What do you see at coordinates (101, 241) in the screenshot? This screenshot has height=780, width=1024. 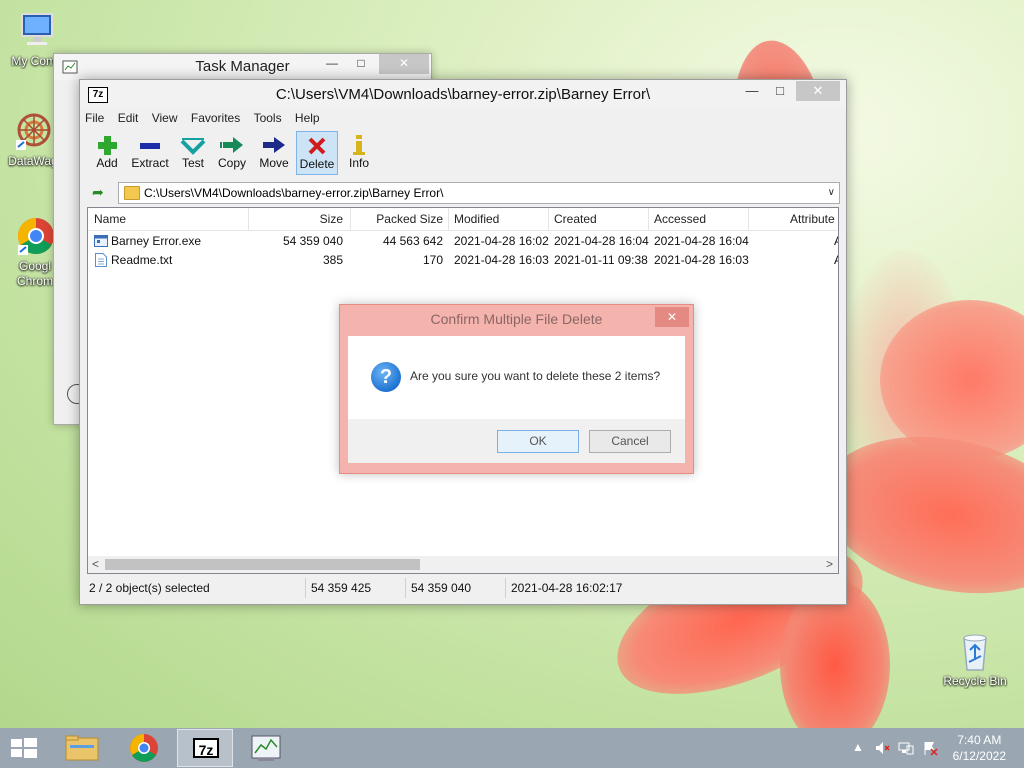 I see `exe-file-icon` at bounding box center [101, 241].